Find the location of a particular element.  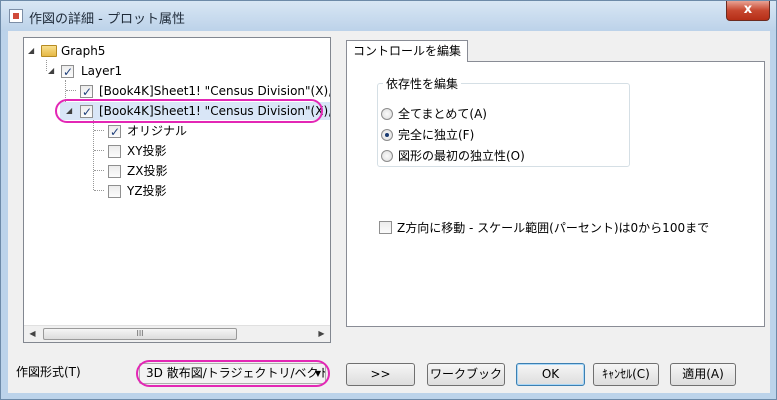

plot-checkbox is located at coordinates (86, 91).